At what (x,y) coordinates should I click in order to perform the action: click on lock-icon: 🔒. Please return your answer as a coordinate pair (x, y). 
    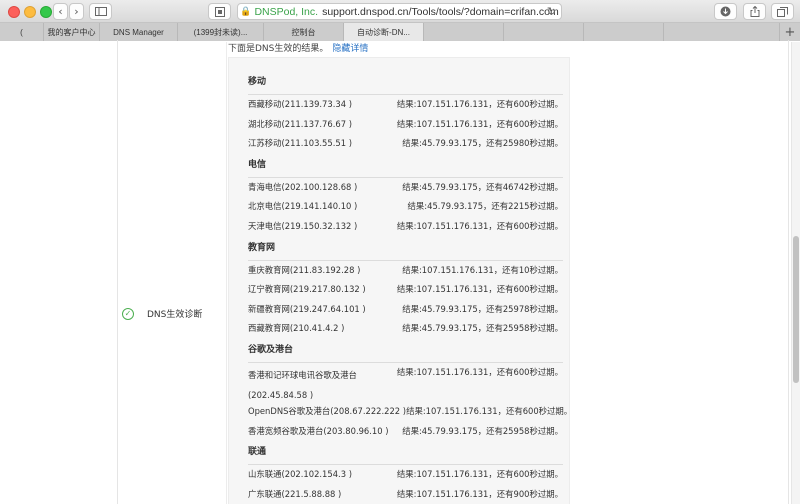
    Looking at the image, I should click on (246, 11).